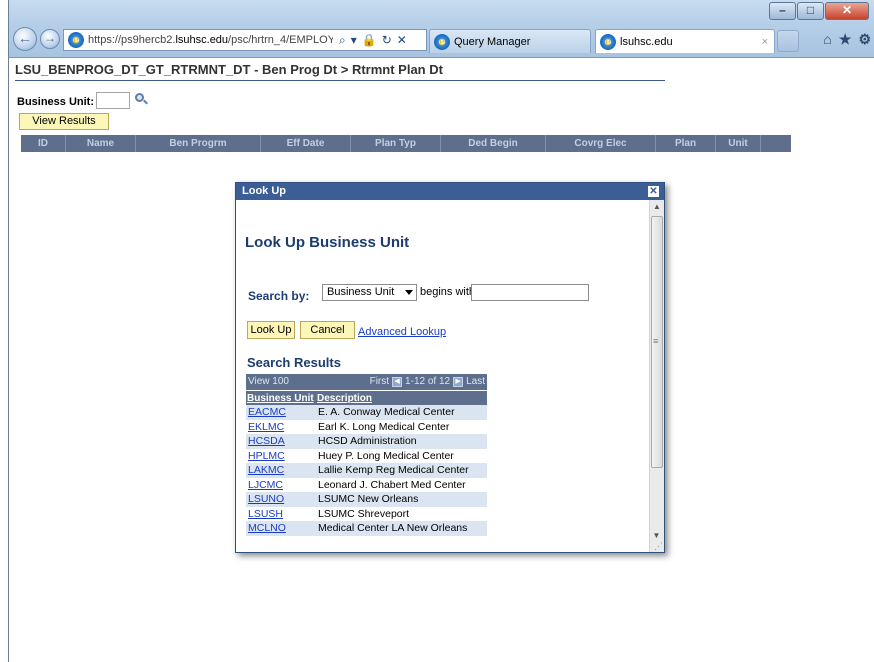  I want to click on table-row: HCSDA HCSD Administration, so click(366, 441).